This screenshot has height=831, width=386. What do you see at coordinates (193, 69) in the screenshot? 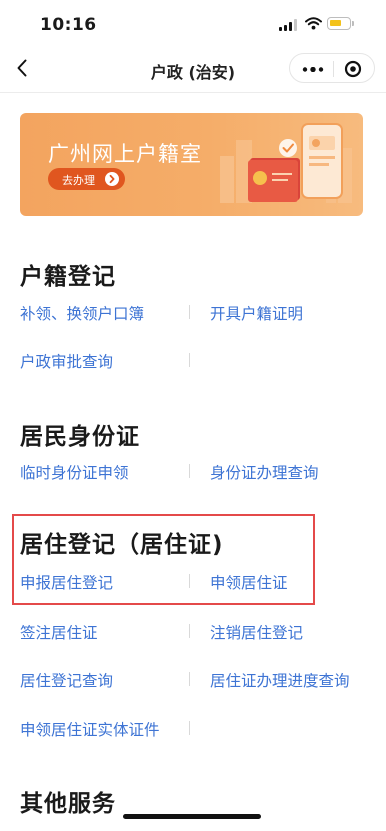
I see `navigation-bar: 户政 (治安)` at bounding box center [193, 69].